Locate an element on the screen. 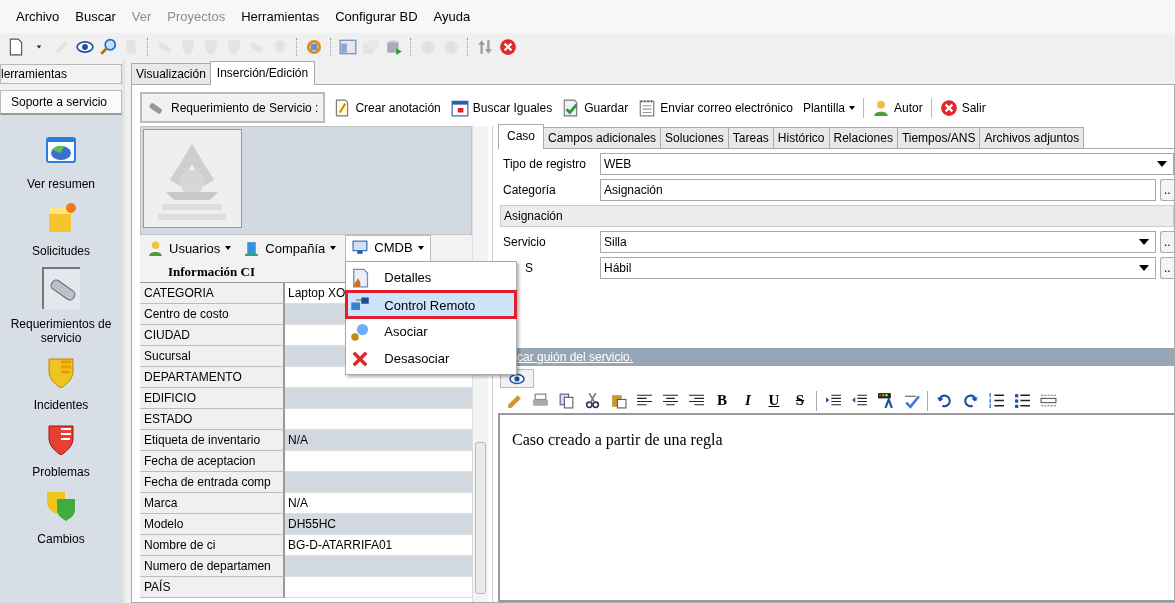 The width and height of the screenshot is (1175, 603). table-cell: N/A is located at coordinates (379, 440).